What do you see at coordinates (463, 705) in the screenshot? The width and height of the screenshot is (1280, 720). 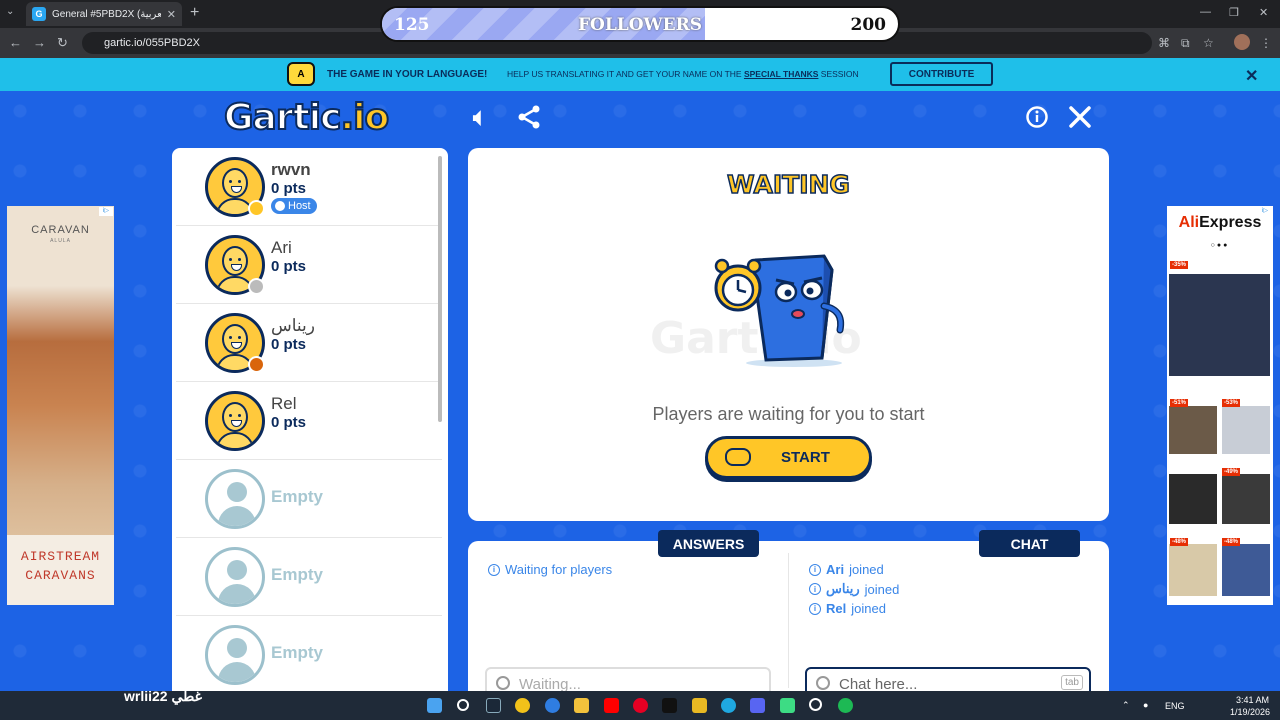 I see `search-icon` at bounding box center [463, 705].